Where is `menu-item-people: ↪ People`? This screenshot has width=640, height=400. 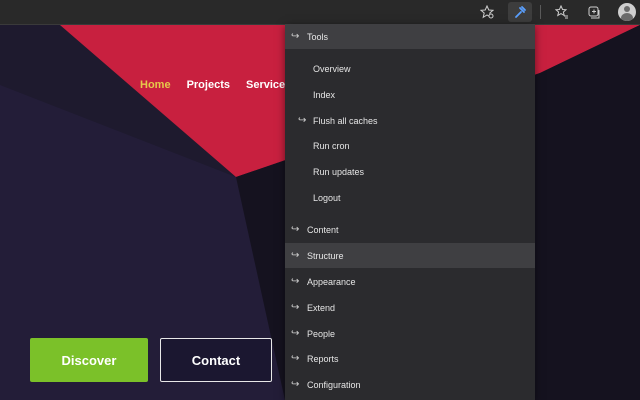 menu-item-people: ↪ People is located at coordinates (410, 333).